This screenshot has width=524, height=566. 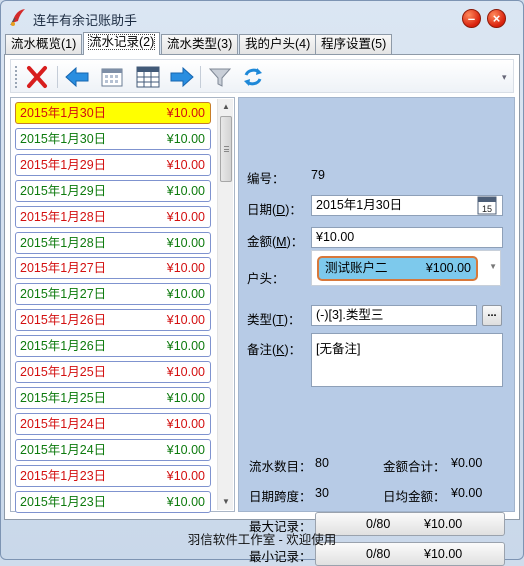 What do you see at coordinates (266, 279) in the screenshot?
I see `account-label: 户头：` at bounding box center [266, 279].